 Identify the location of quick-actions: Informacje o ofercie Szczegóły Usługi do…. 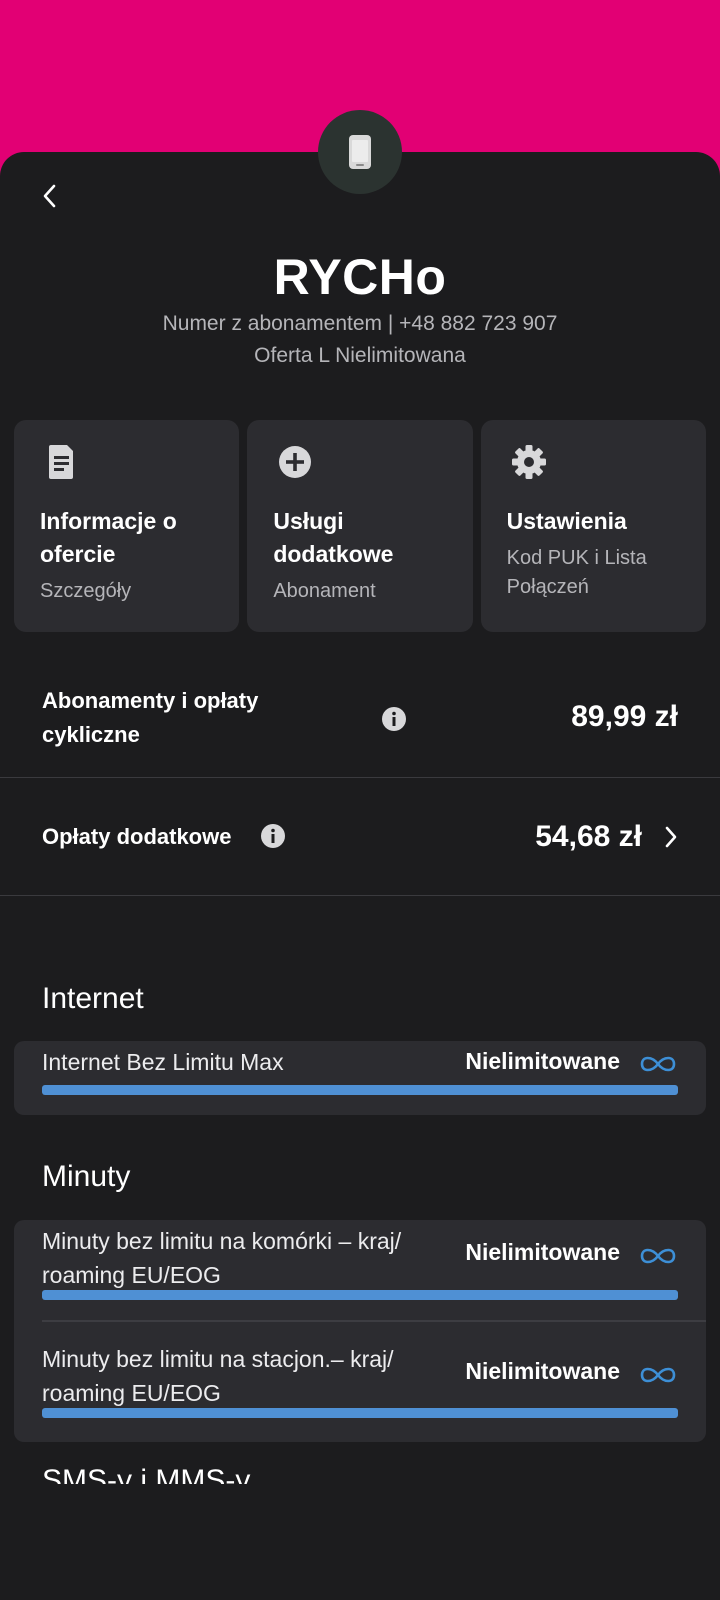
(360, 526).